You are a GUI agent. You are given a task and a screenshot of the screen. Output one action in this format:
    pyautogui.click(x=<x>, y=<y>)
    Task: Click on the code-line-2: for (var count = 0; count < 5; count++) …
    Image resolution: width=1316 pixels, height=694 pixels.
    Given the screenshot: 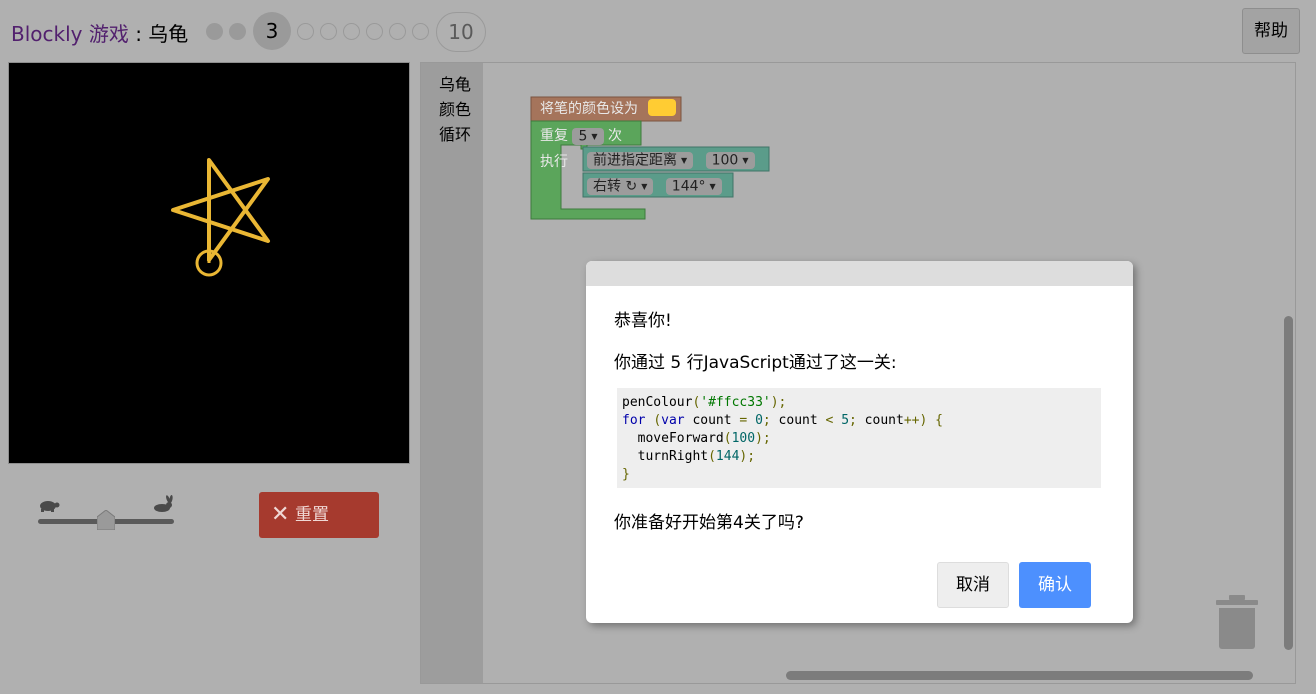 What is the action you would take?
    pyautogui.click(x=782, y=420)
    